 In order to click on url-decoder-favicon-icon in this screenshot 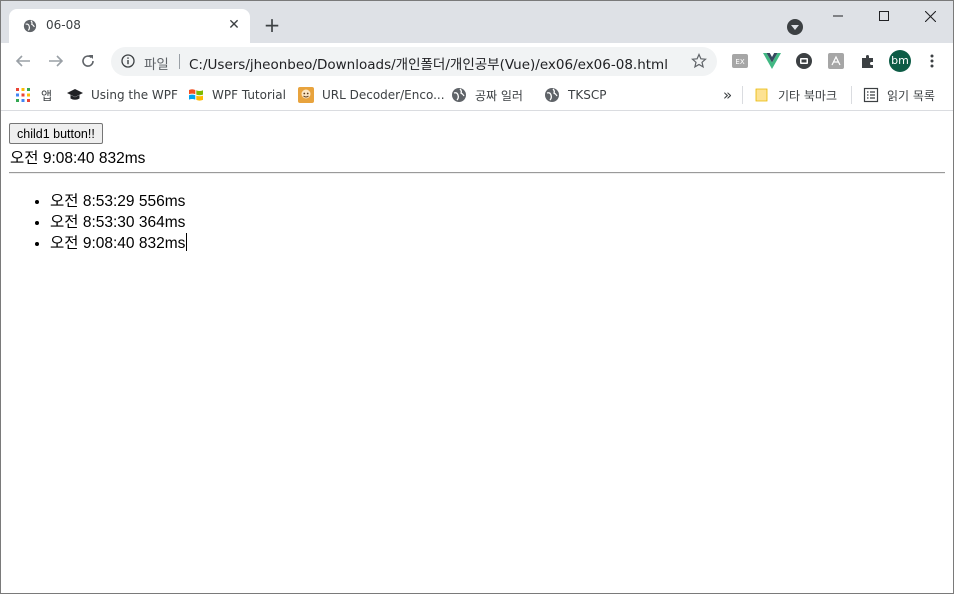, I will do `click(306, 95)`.